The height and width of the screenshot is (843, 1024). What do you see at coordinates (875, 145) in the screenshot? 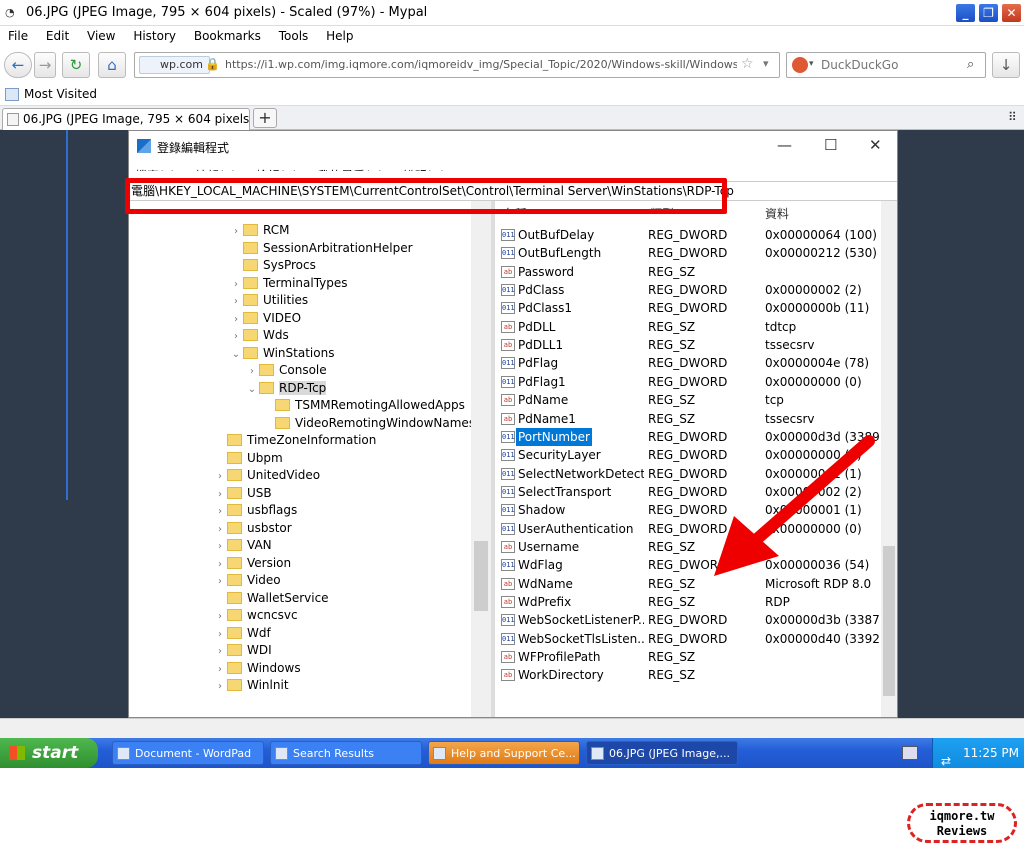
I see `regedit-close-icon: ✕` at bounding box center [875, 145].